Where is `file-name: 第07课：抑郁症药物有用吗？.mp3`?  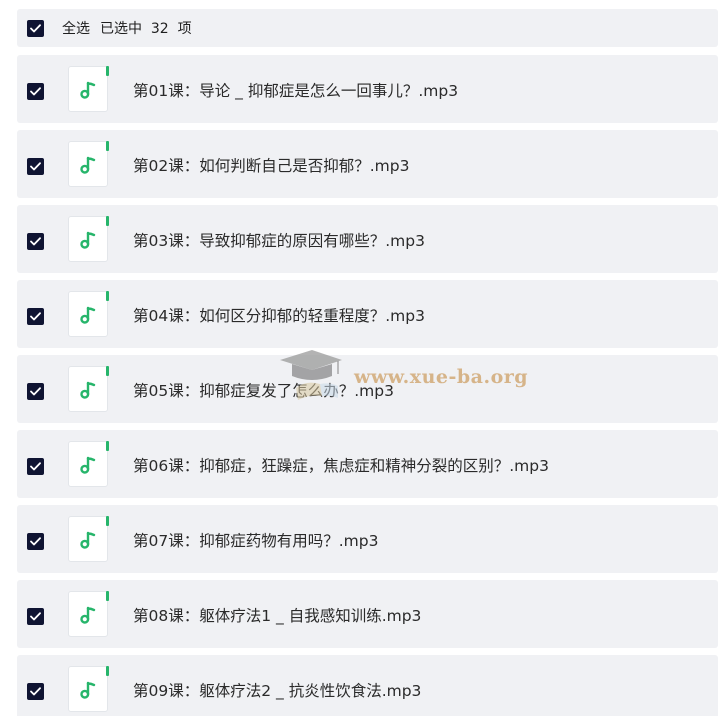
file-name: 第07课：抑郁症药物有用吗？.mp3 is located at coordinates (256, 541).